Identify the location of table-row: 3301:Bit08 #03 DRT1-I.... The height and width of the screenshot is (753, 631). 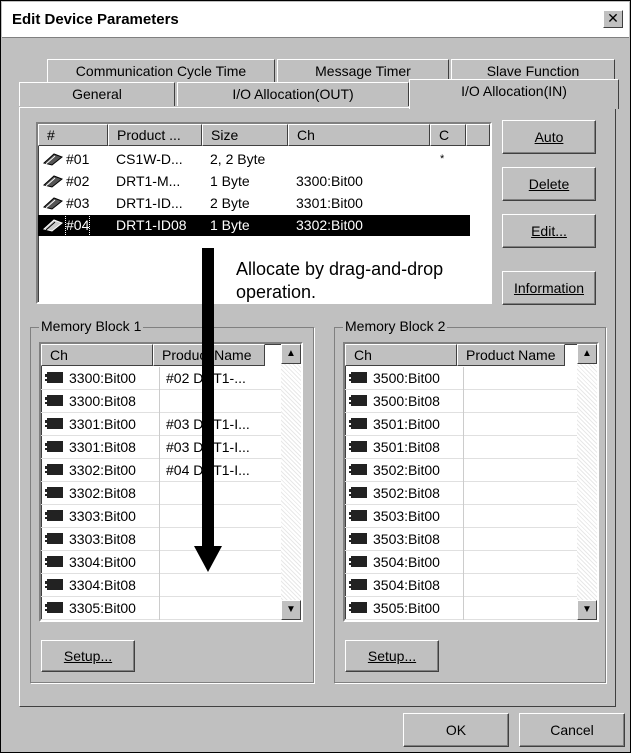
(161, 447).